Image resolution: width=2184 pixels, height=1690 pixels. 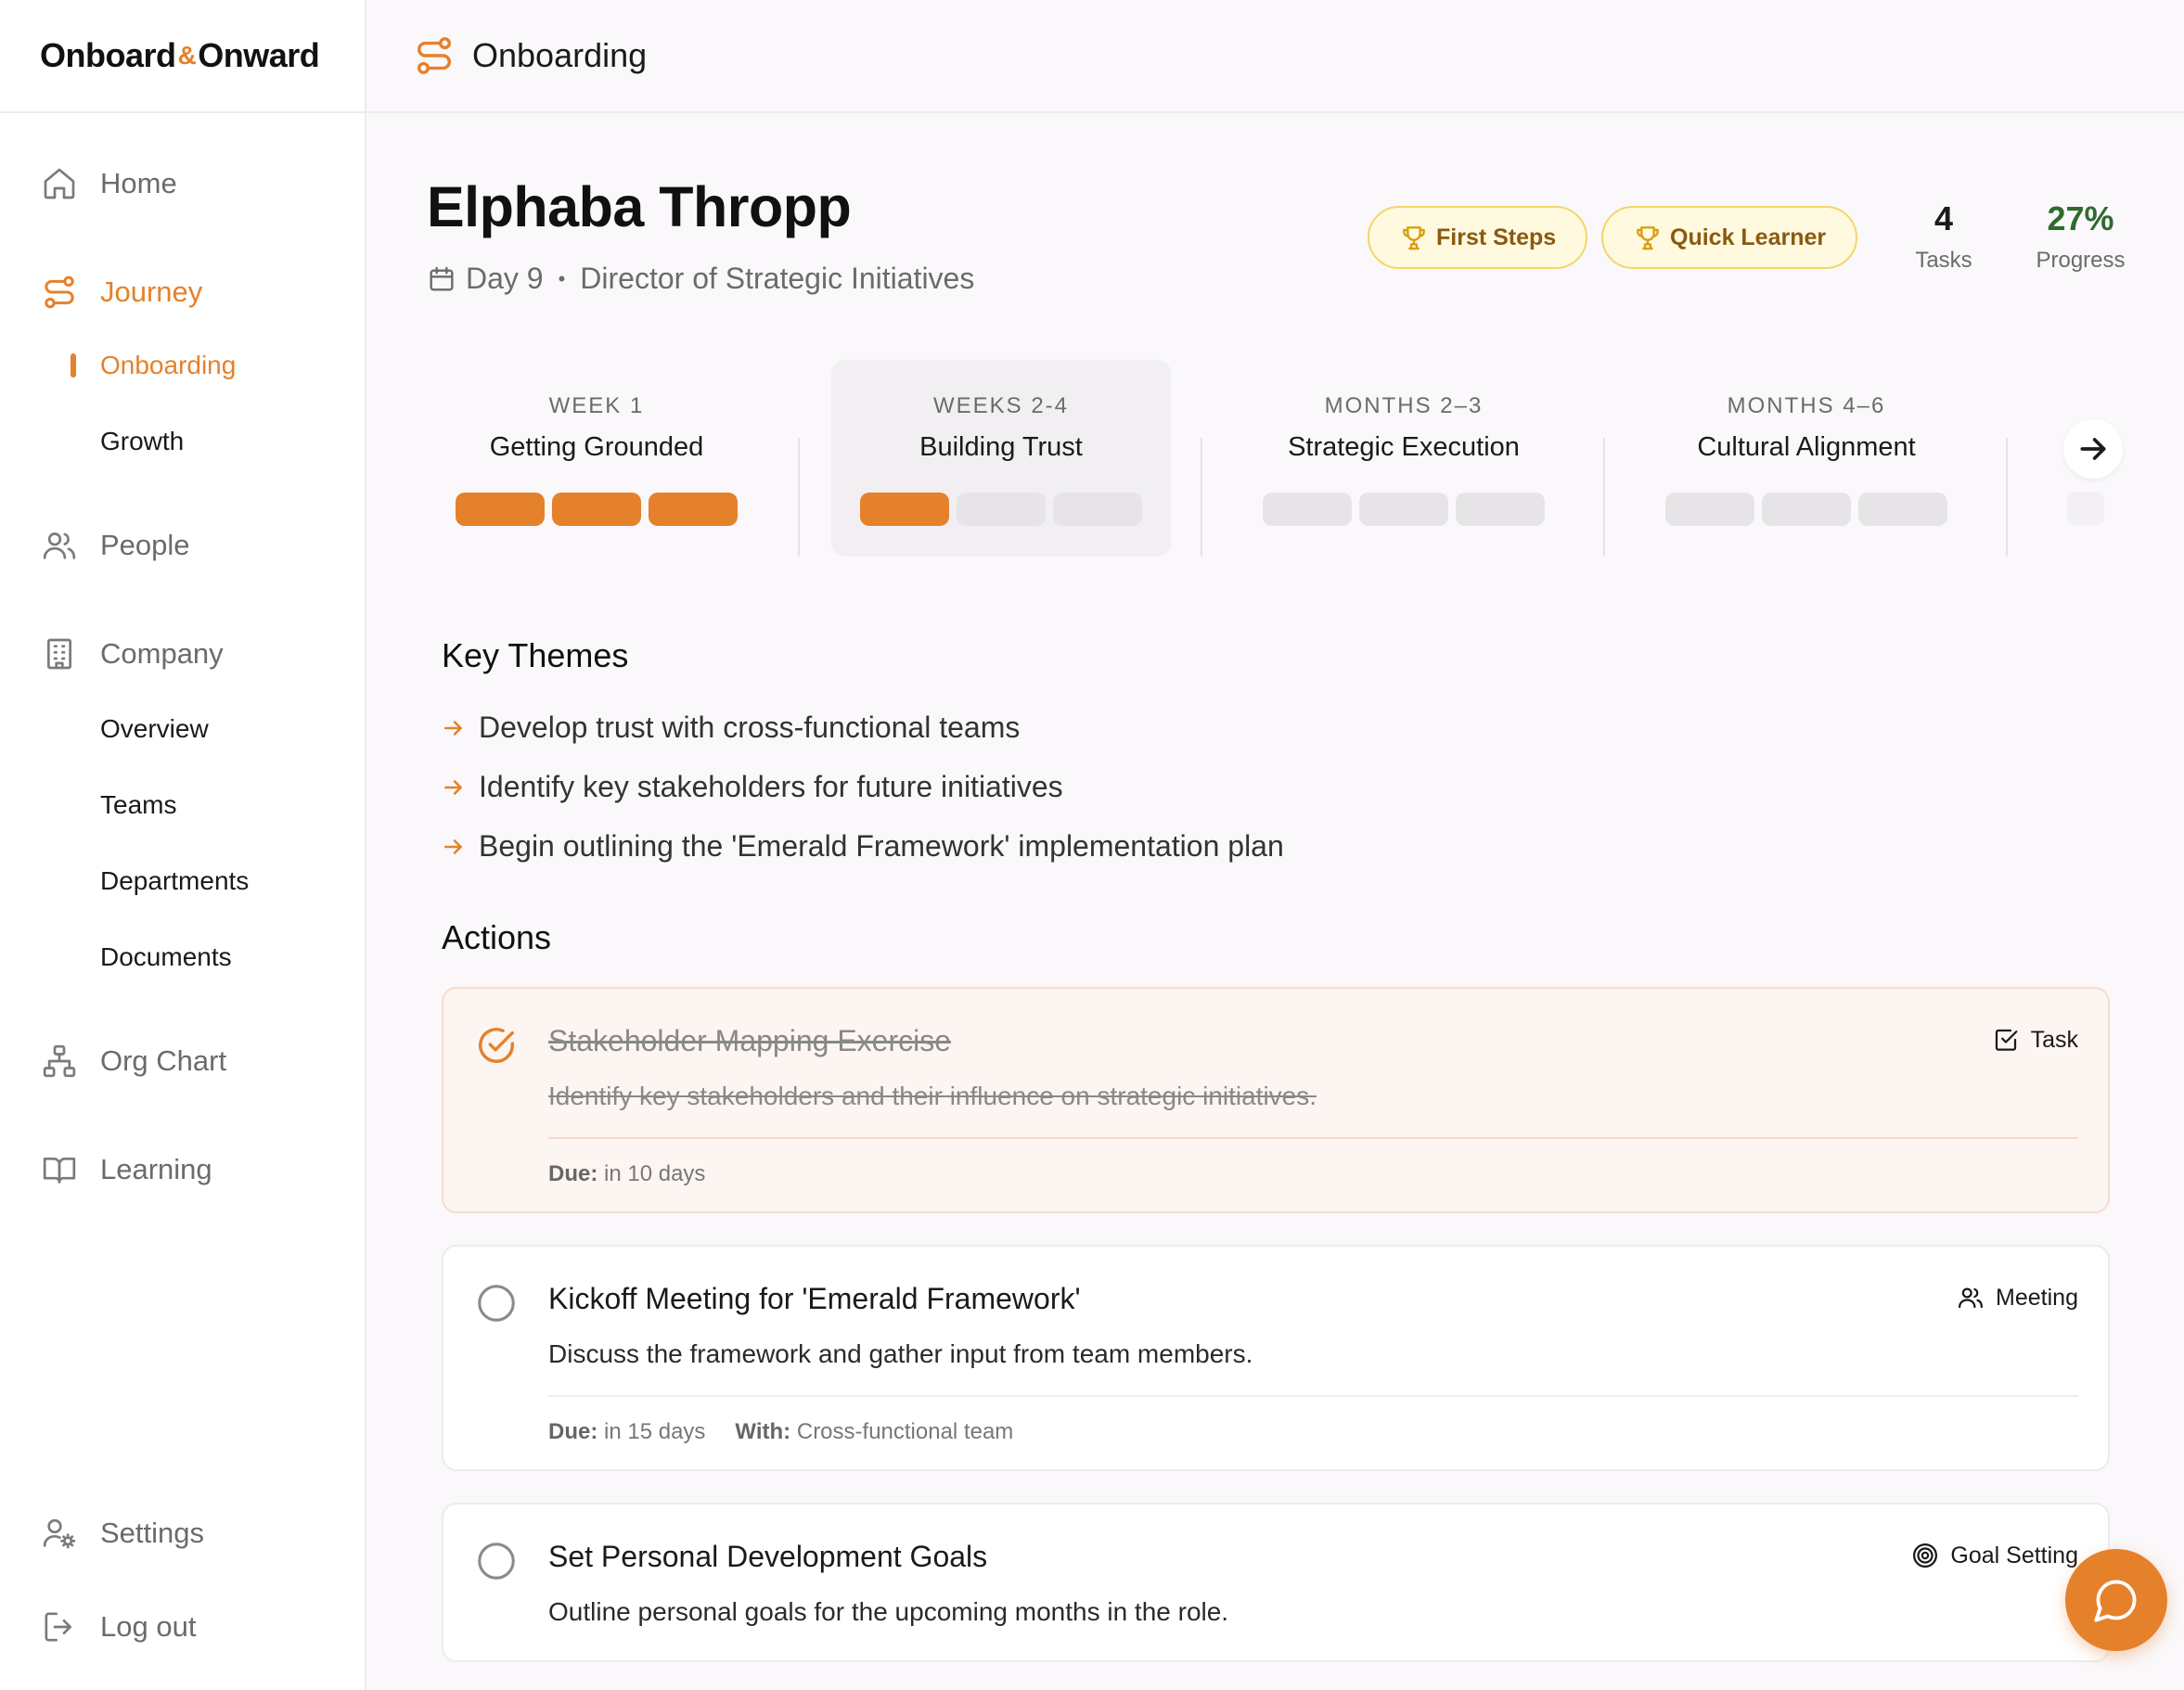 What do you see at coordinates (145, 545) in the screenshot?
I see `nav-people-label: People` at bounding box center [145, 545].